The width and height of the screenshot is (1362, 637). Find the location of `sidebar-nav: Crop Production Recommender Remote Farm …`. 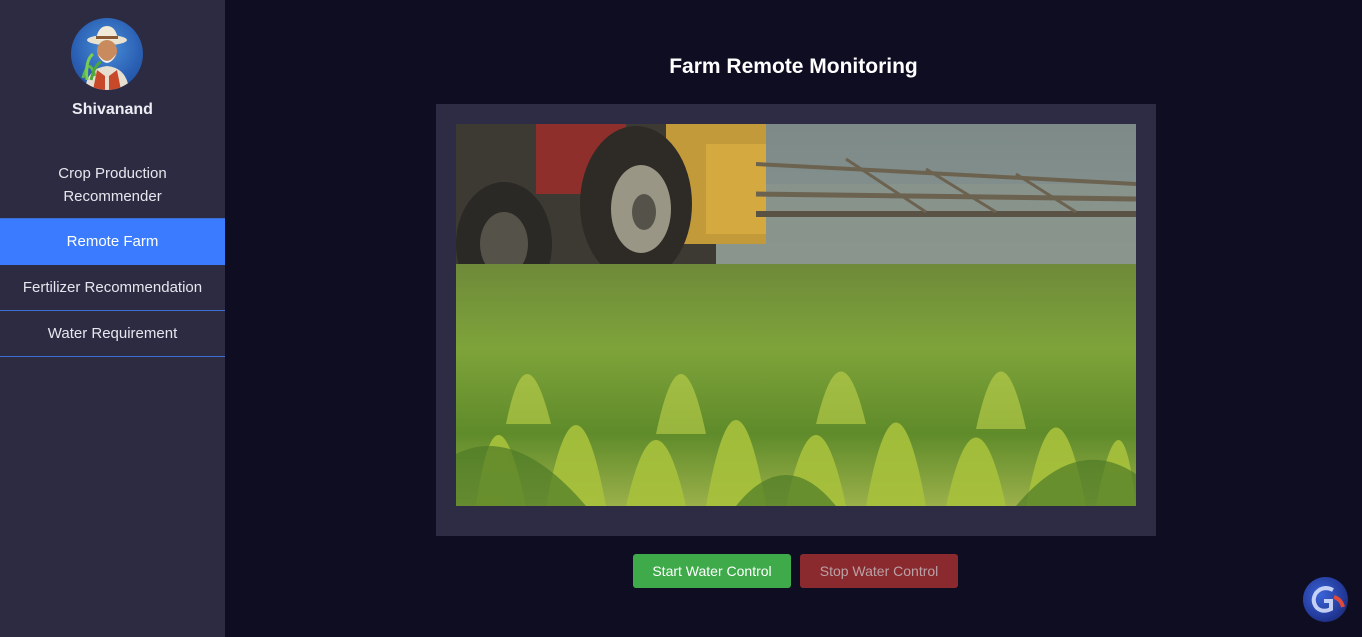

sidebar-nav: Crop Production Recommender Remote Farm … is located at coordinates (112, 254).